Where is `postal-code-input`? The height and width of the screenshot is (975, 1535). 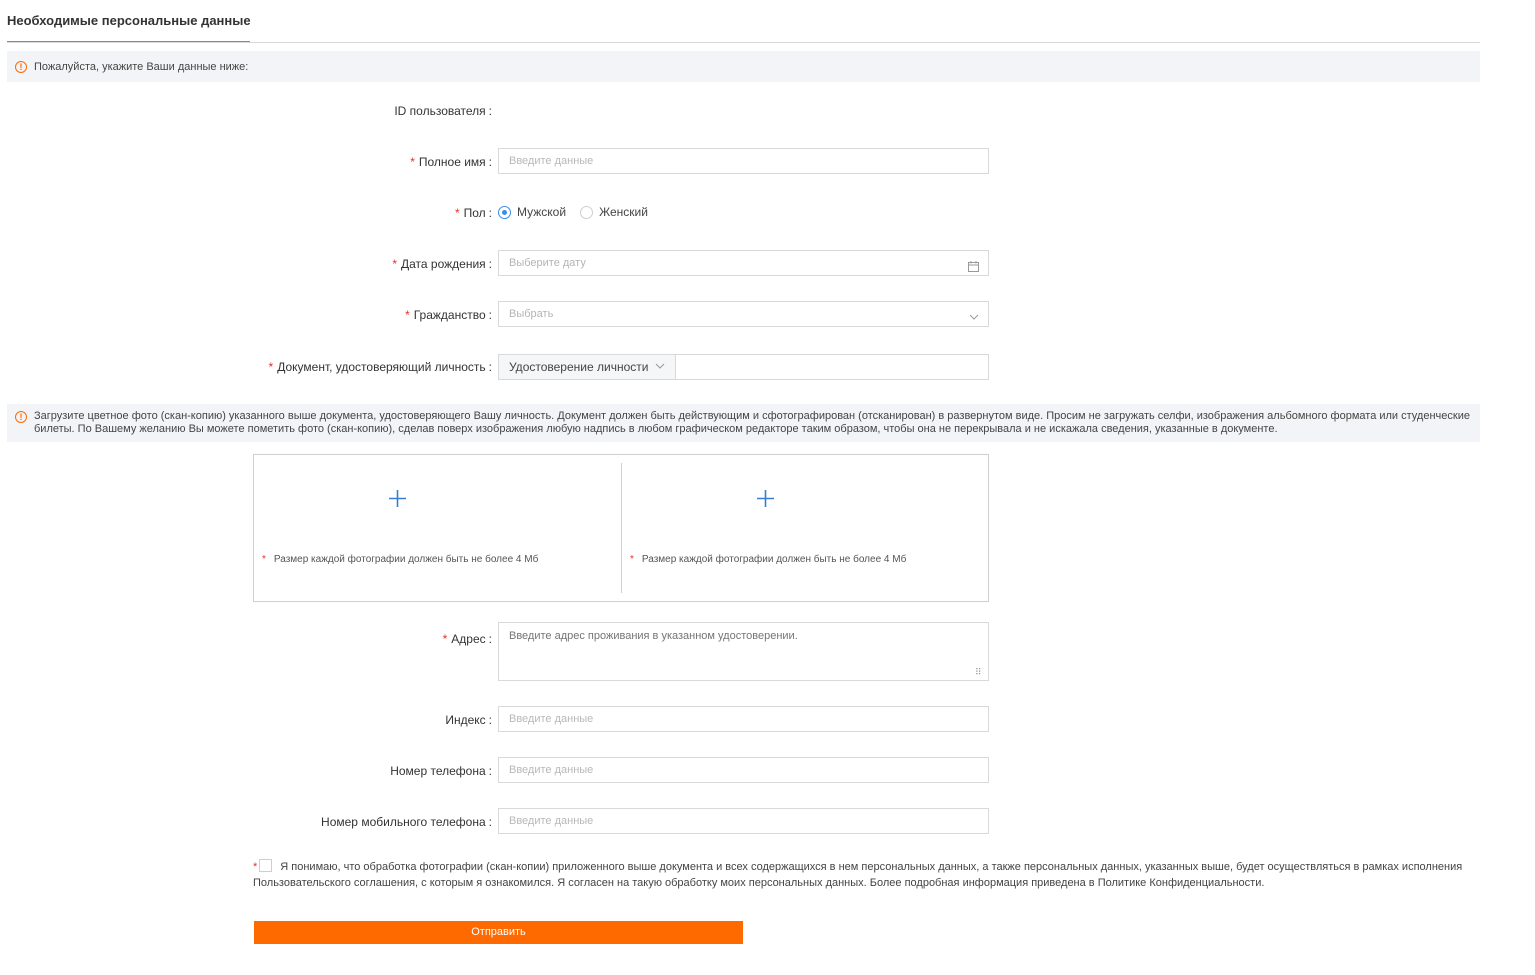
postal-code-input is located at coordinates (743, 719).